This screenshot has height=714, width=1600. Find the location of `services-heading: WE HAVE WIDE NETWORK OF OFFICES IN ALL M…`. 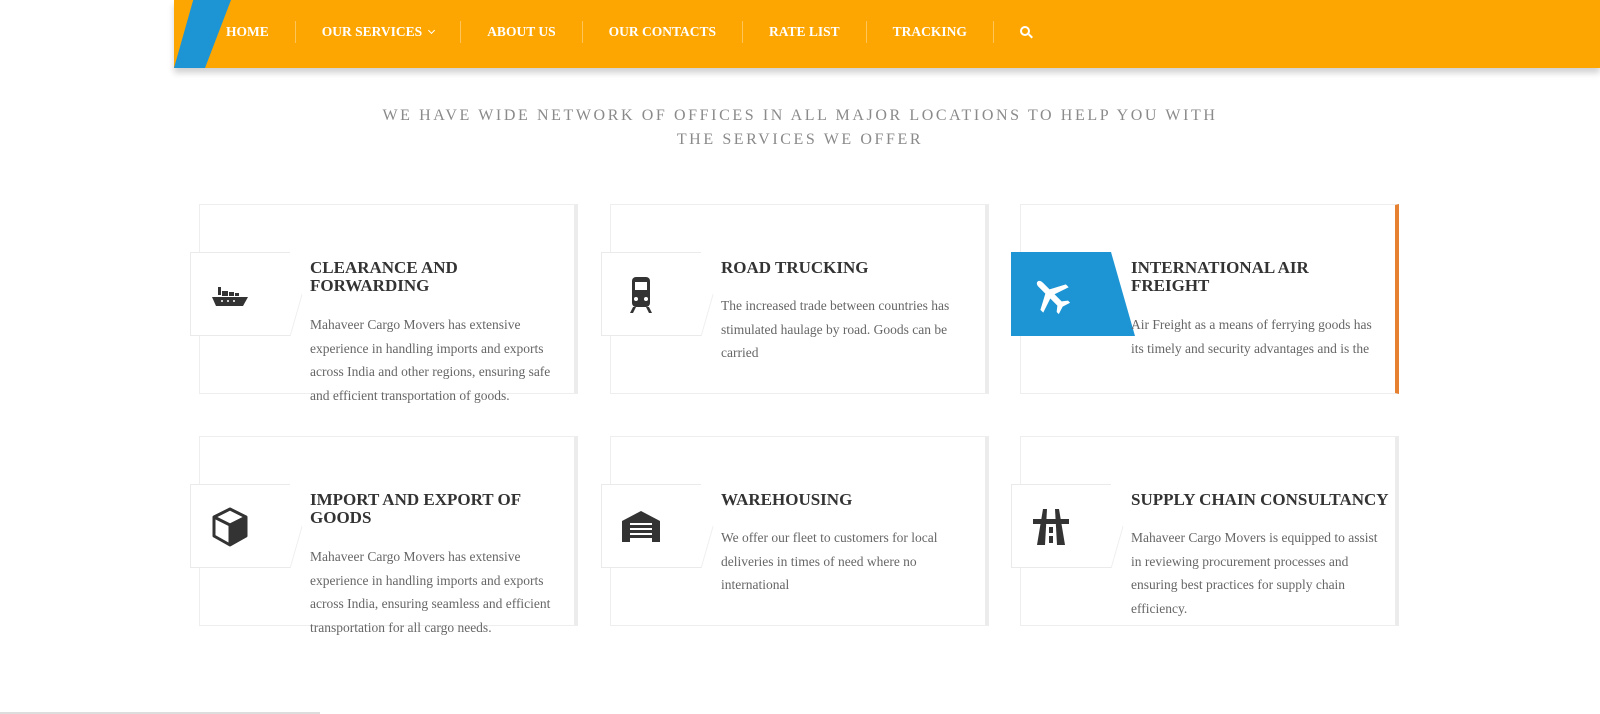

services-heading: WE HAVE WIDE NETWORK OF OFFICES IN ALL M… is located at coordinates (800, 127).